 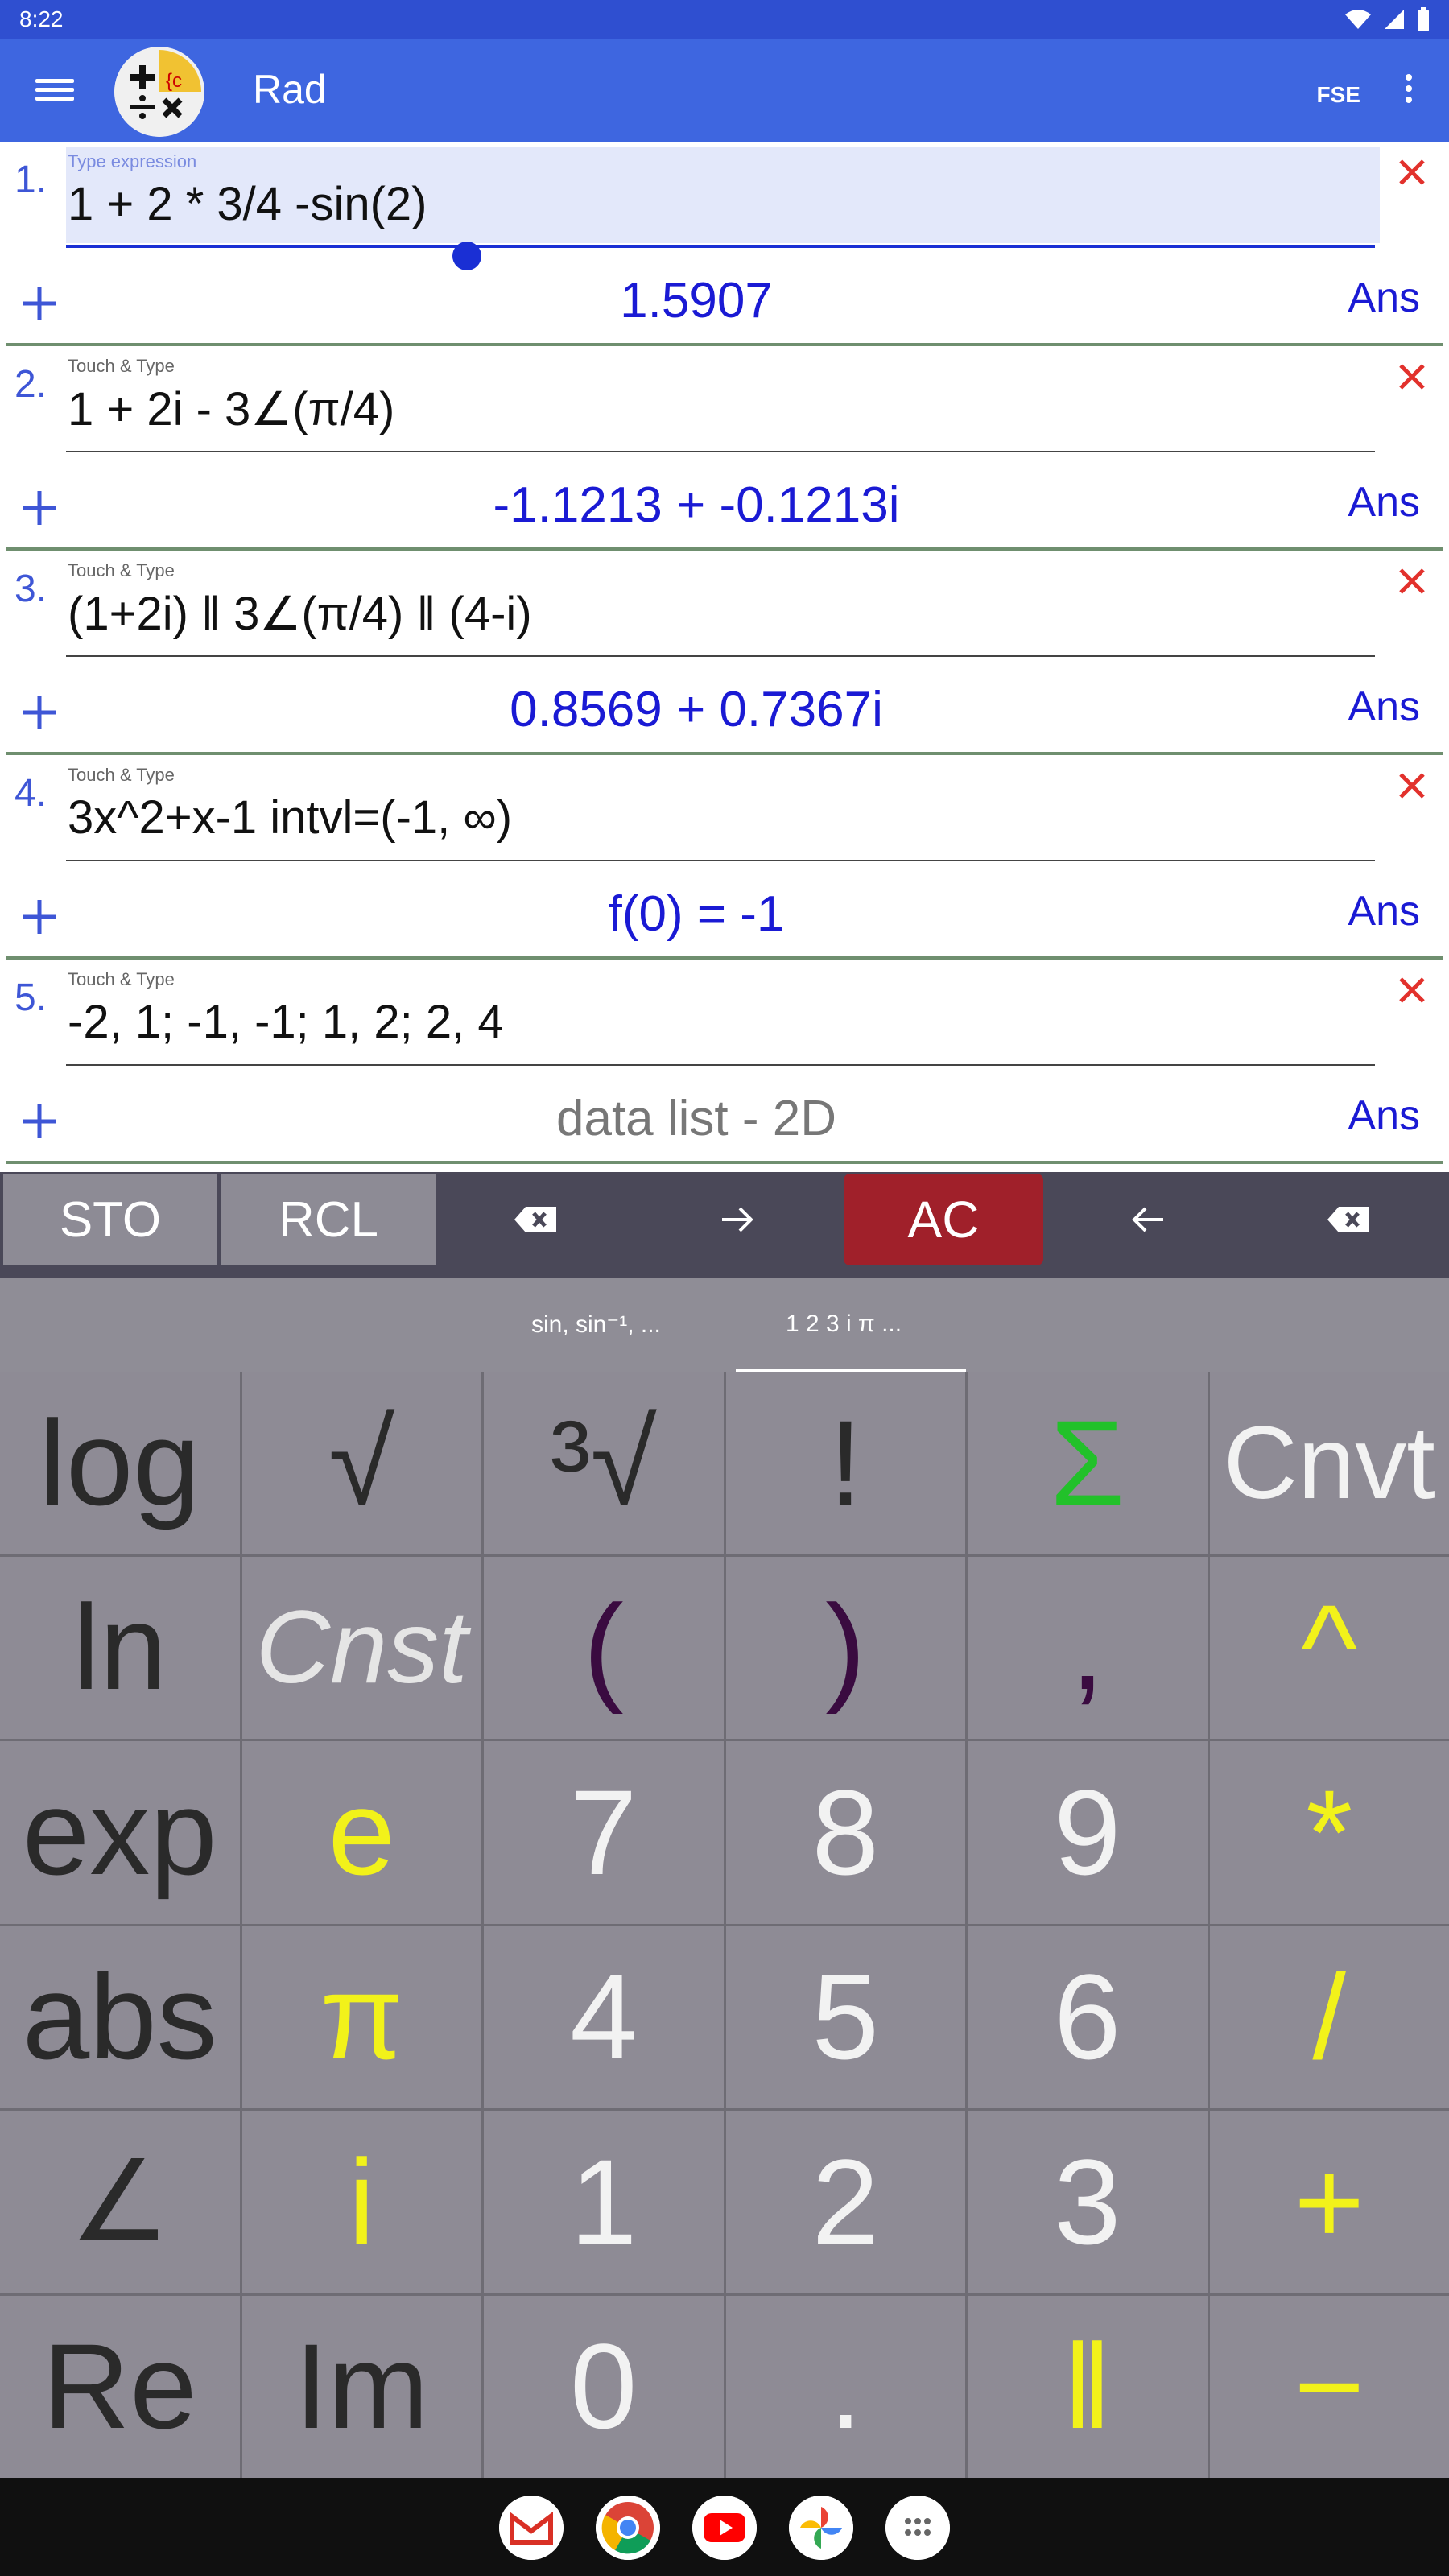 I want to click on expression-hint: Type expression, so click(x=132, y=161).